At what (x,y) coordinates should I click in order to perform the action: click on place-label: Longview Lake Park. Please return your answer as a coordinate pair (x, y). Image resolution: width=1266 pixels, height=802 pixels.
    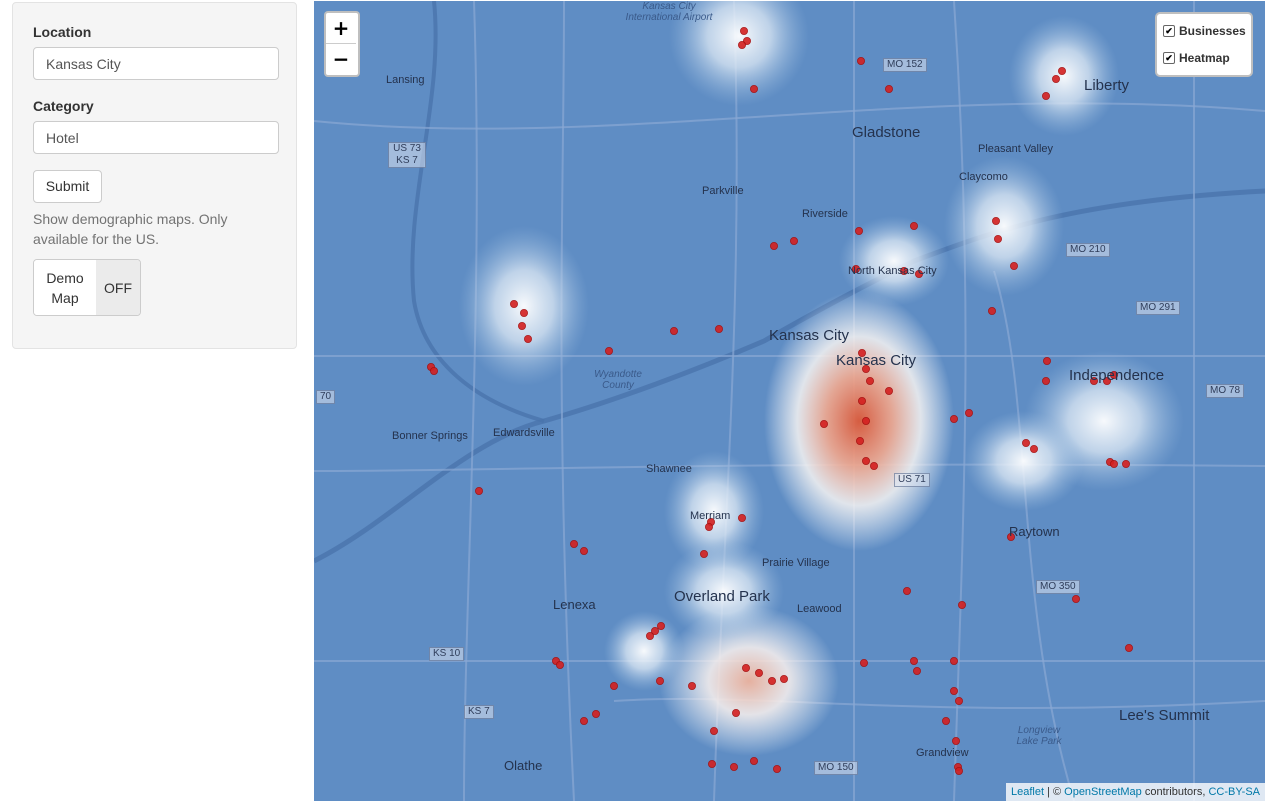
    Looking at the image, I should click on (1039, 736).